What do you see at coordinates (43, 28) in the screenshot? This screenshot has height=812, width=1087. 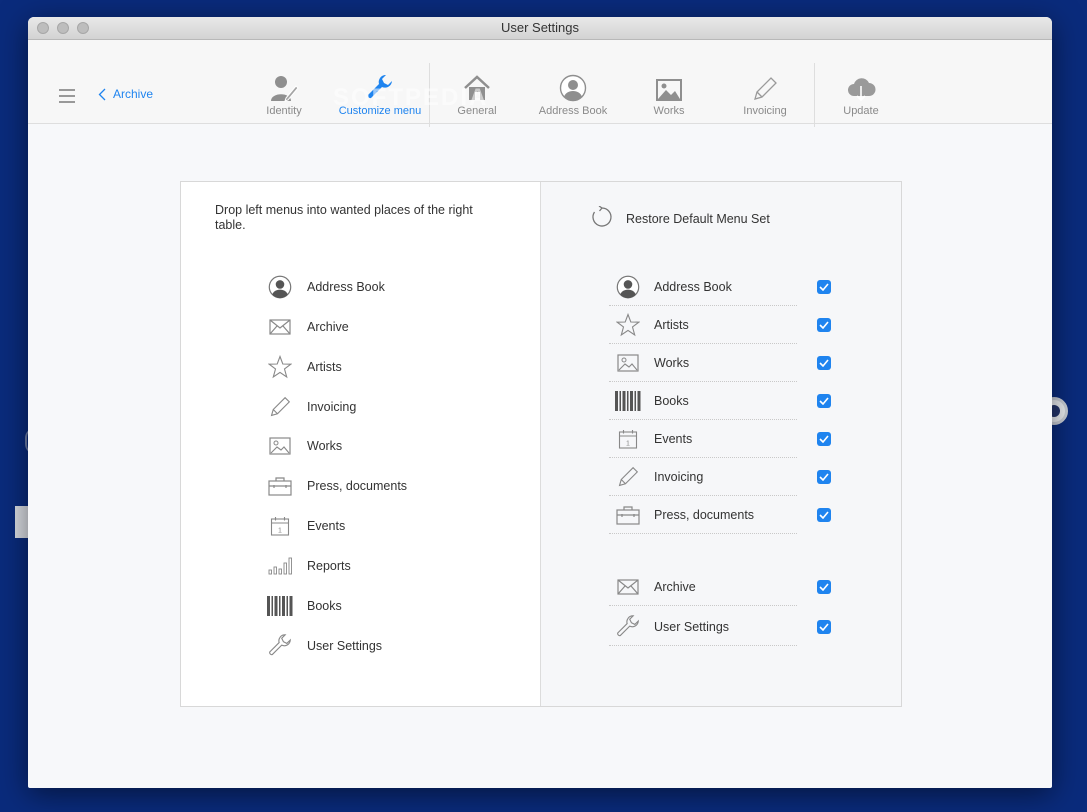 I see `close-window-button` at bounding box center [43, 28].